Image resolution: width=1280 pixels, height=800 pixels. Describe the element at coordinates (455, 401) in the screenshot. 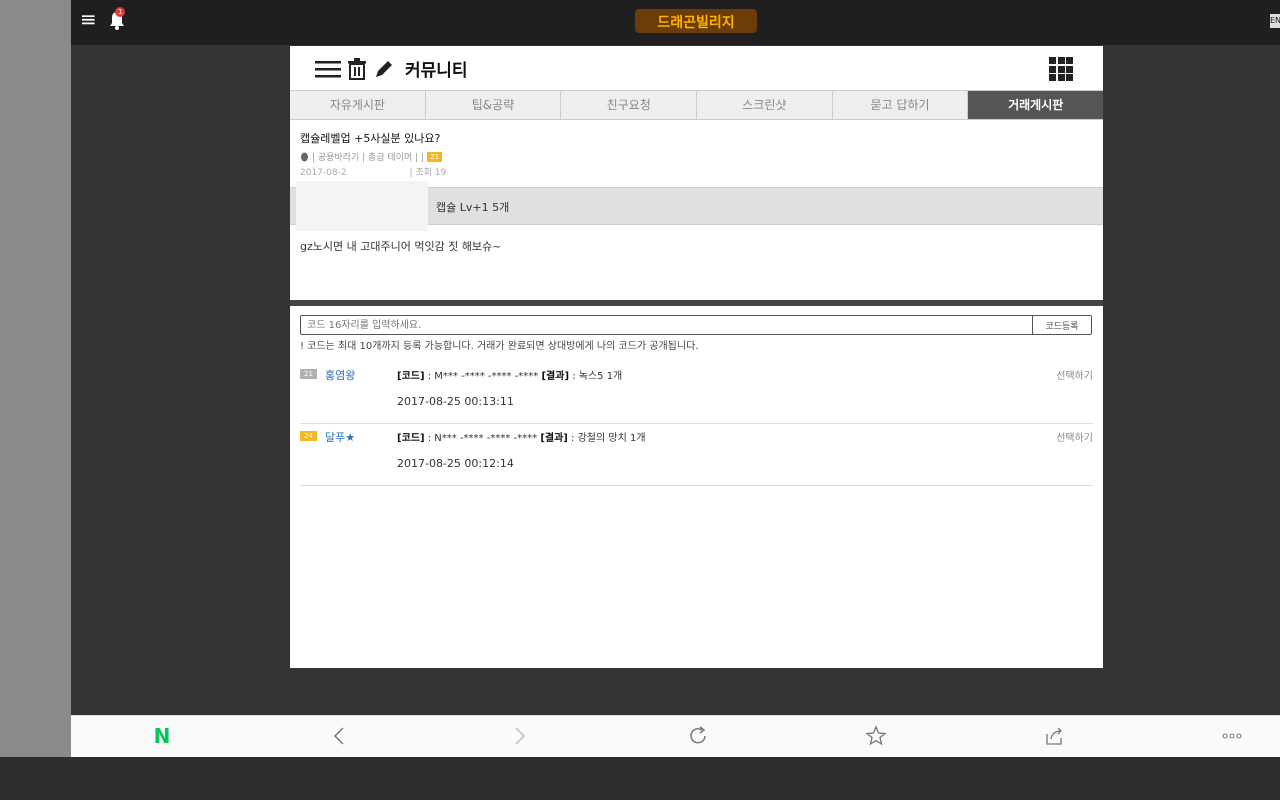

I see `entry-date: 2017-08-25 00:13:11` at that location.